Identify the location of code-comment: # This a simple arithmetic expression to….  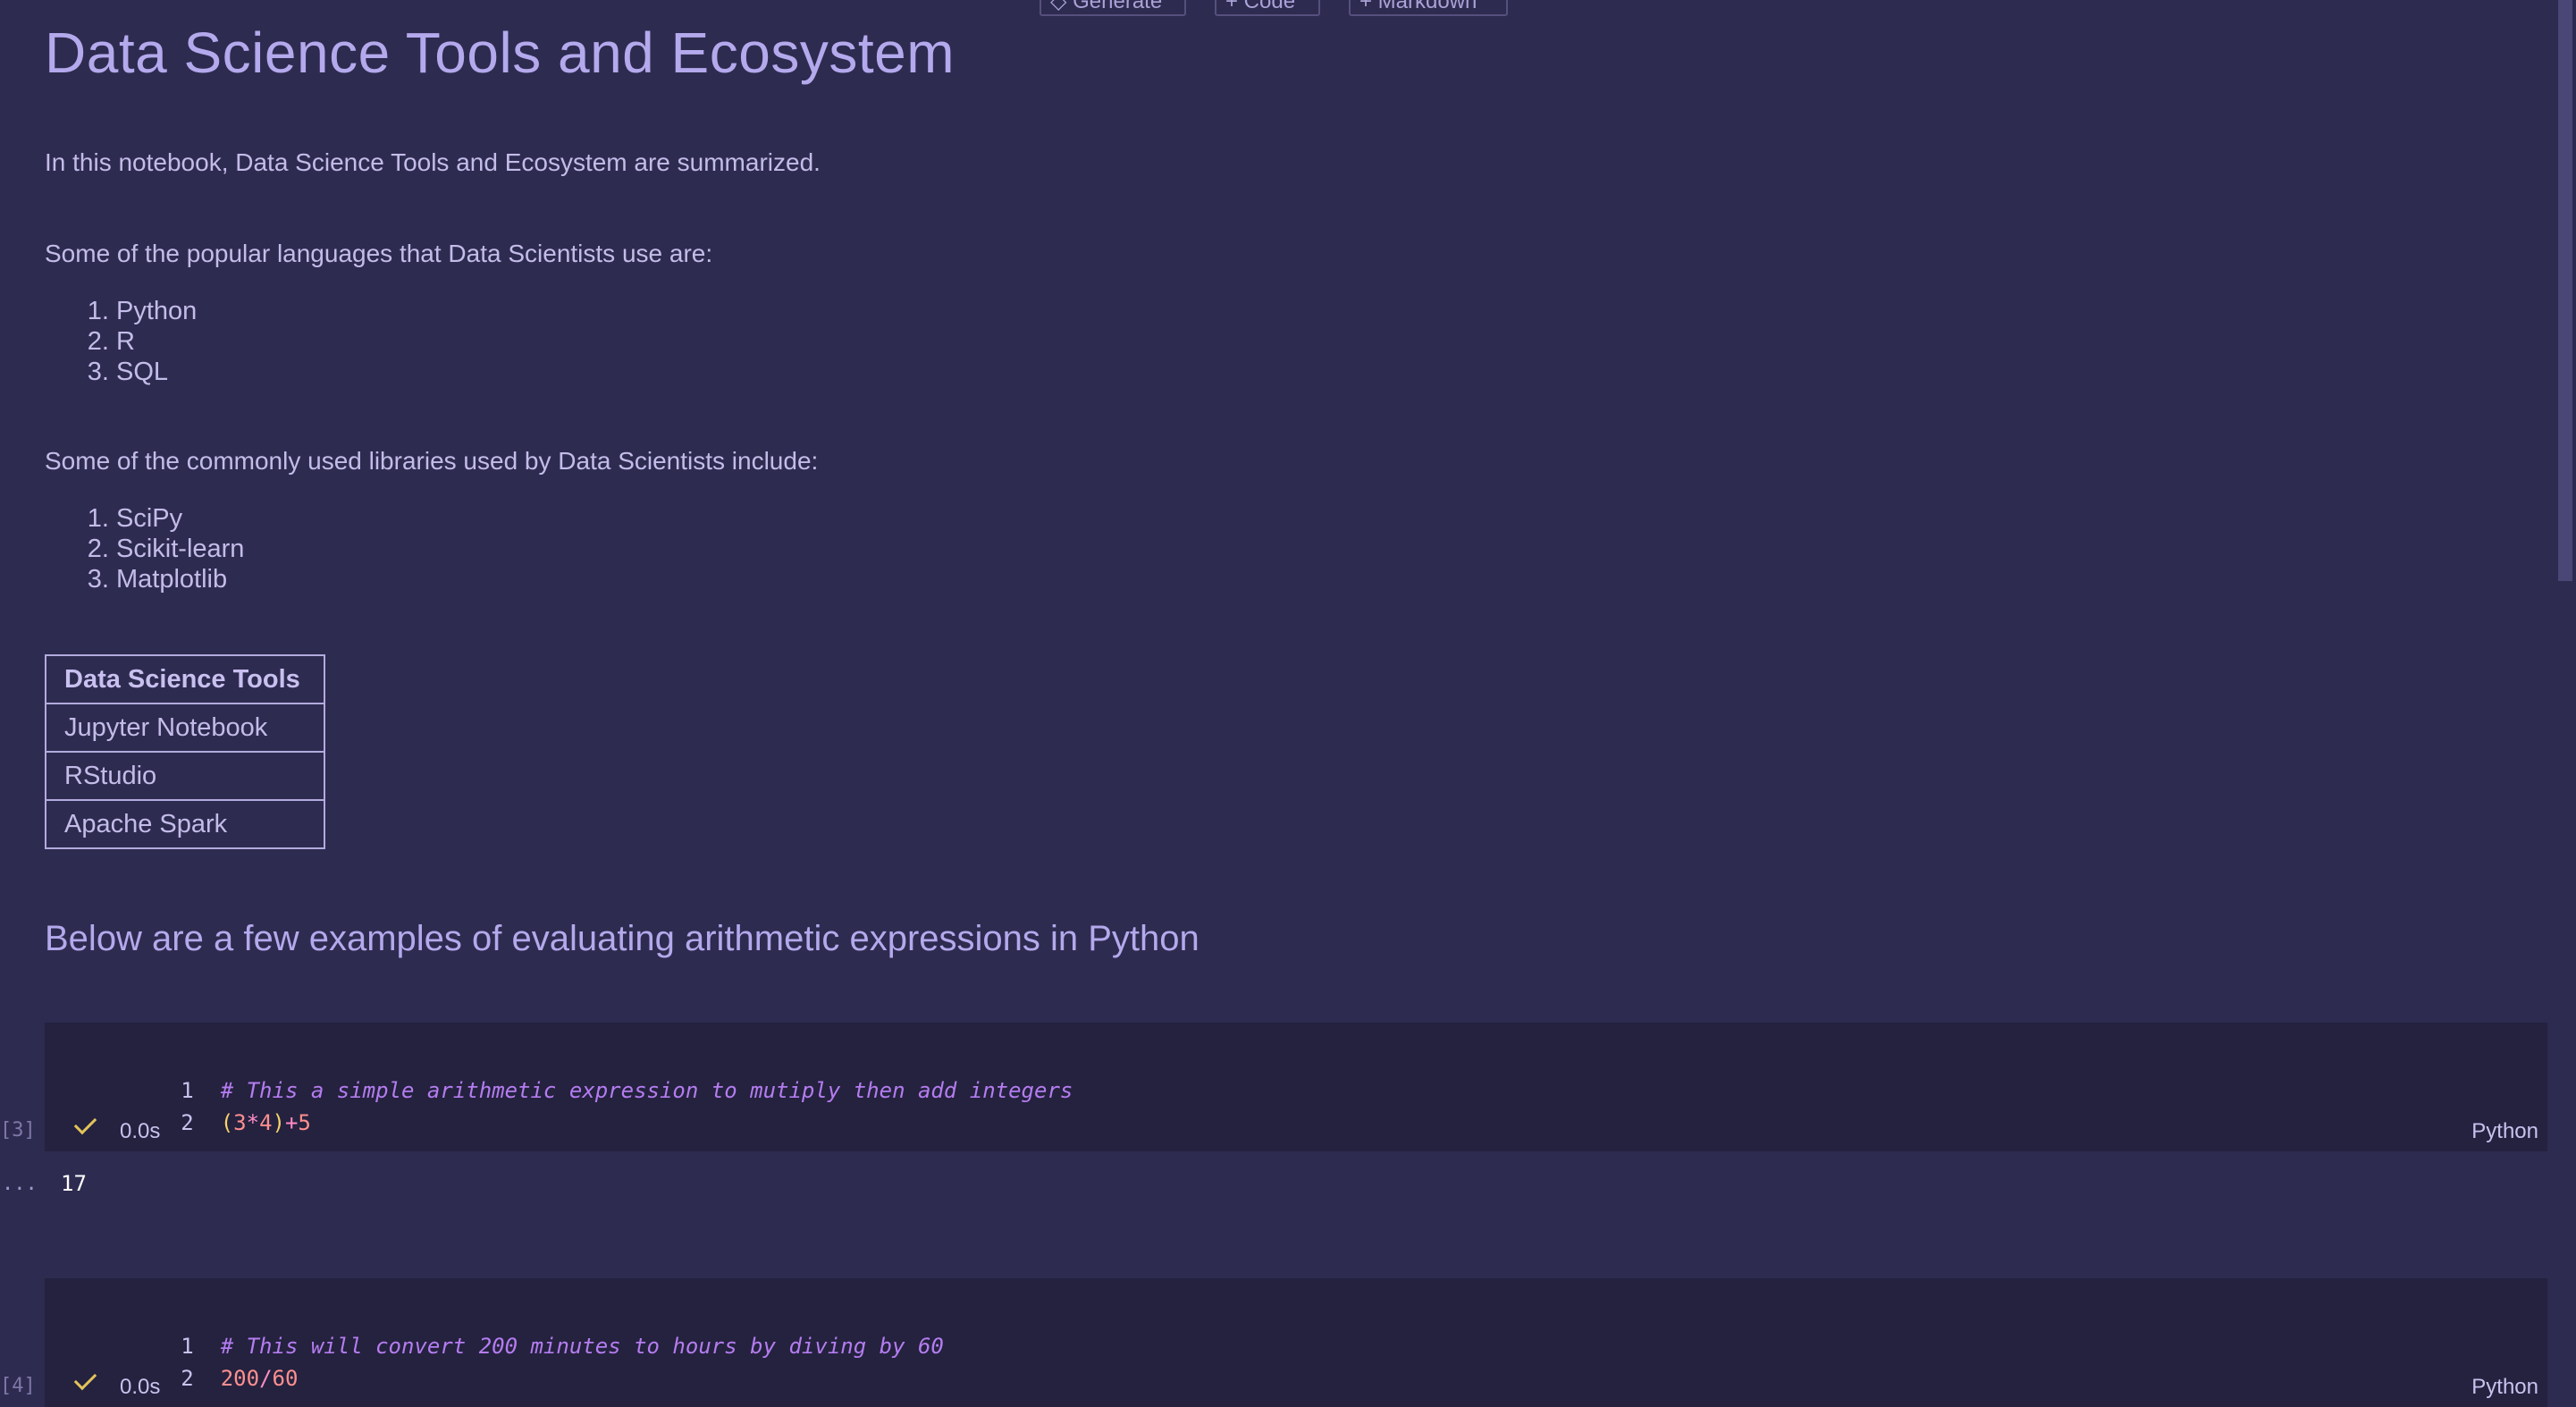
(647, 1090).